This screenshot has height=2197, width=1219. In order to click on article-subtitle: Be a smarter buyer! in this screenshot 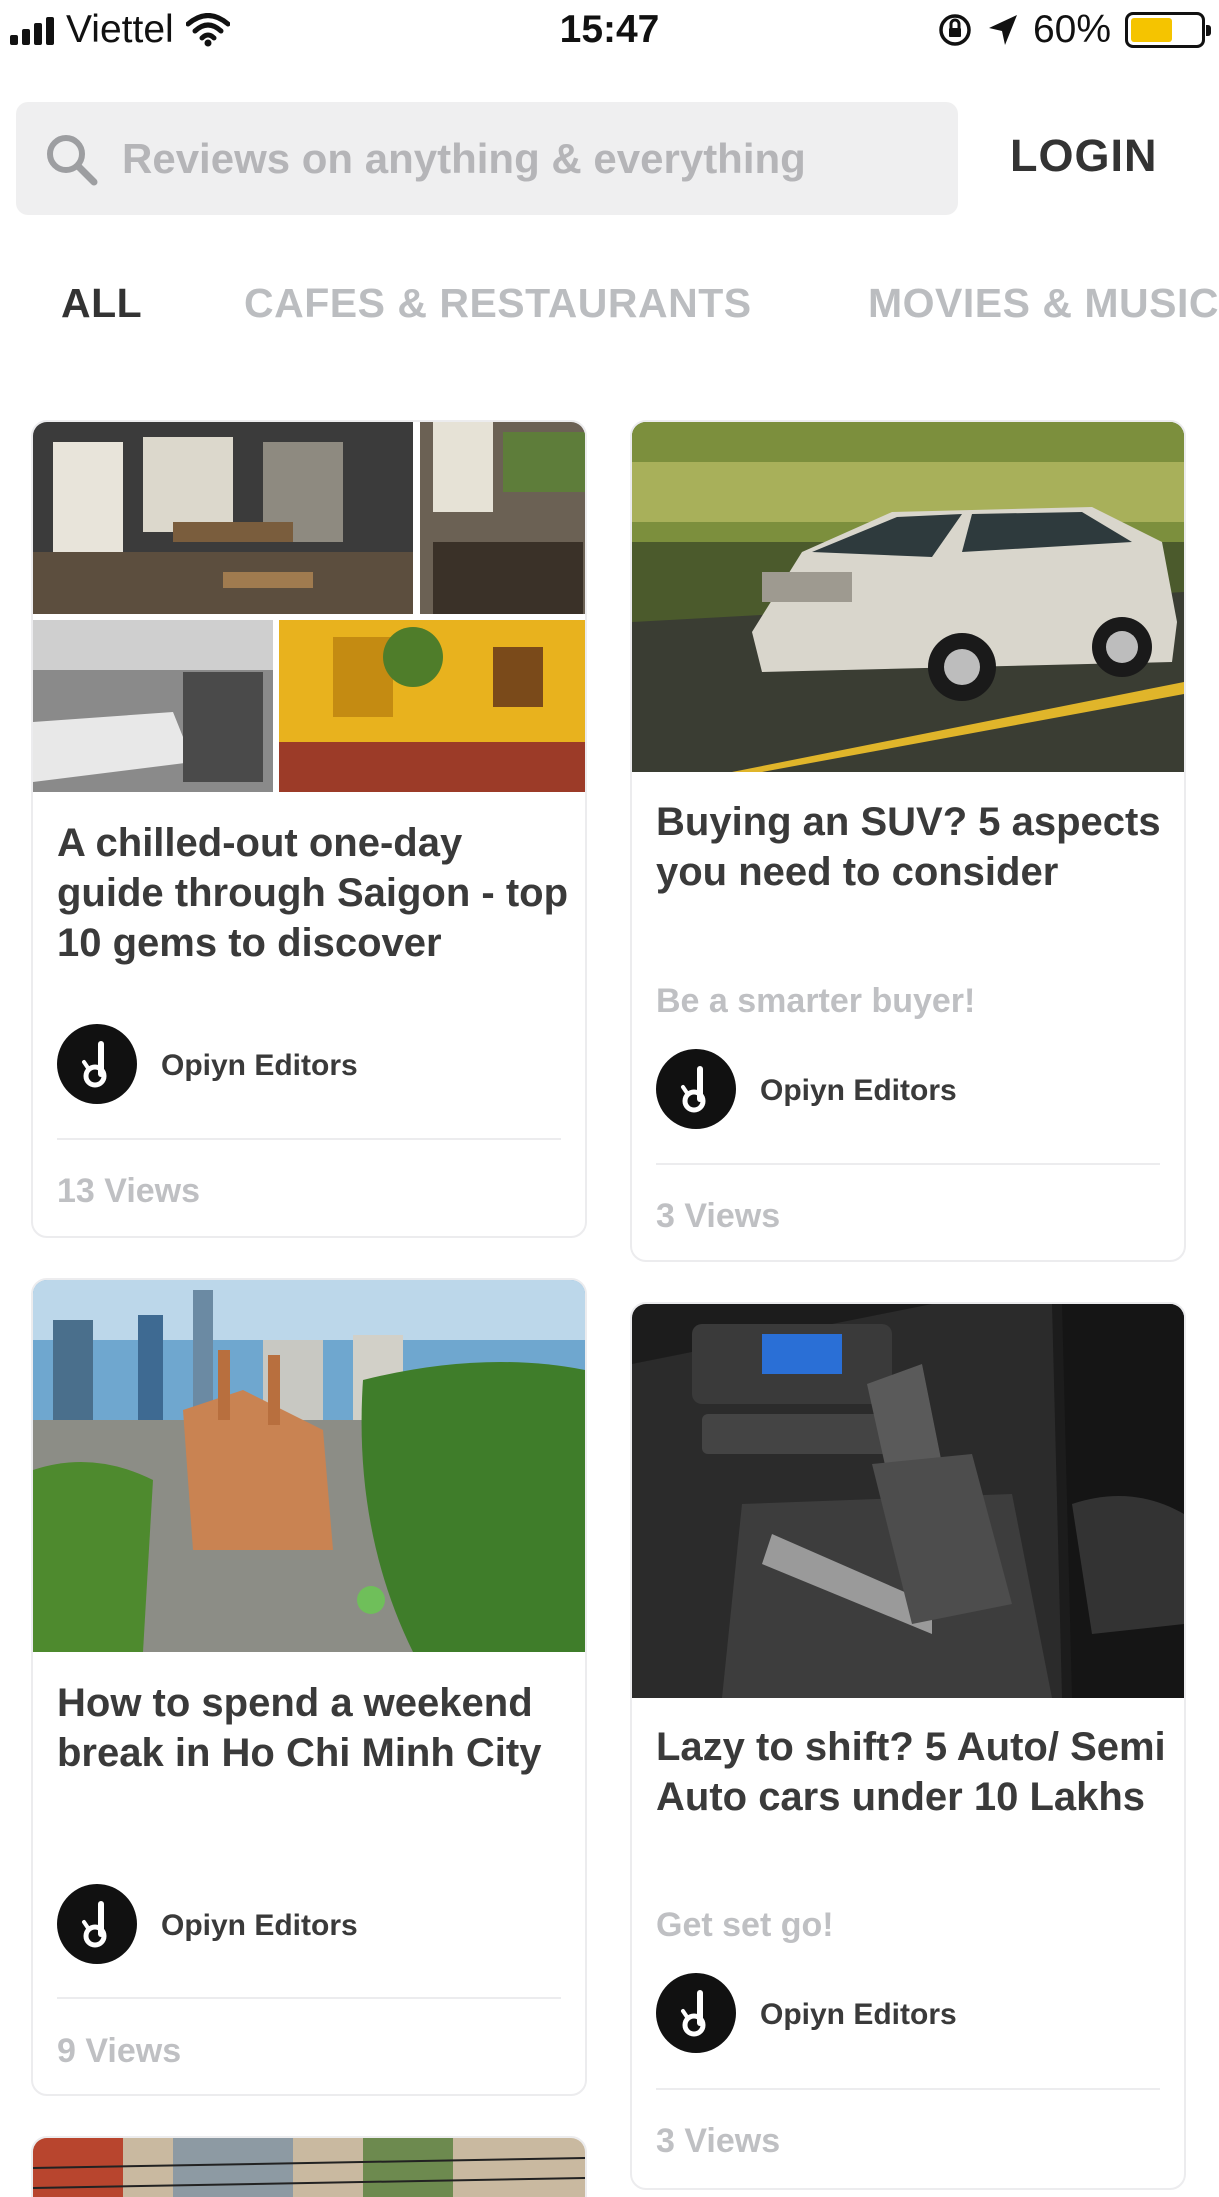, I will do `click(816, 1001)`.